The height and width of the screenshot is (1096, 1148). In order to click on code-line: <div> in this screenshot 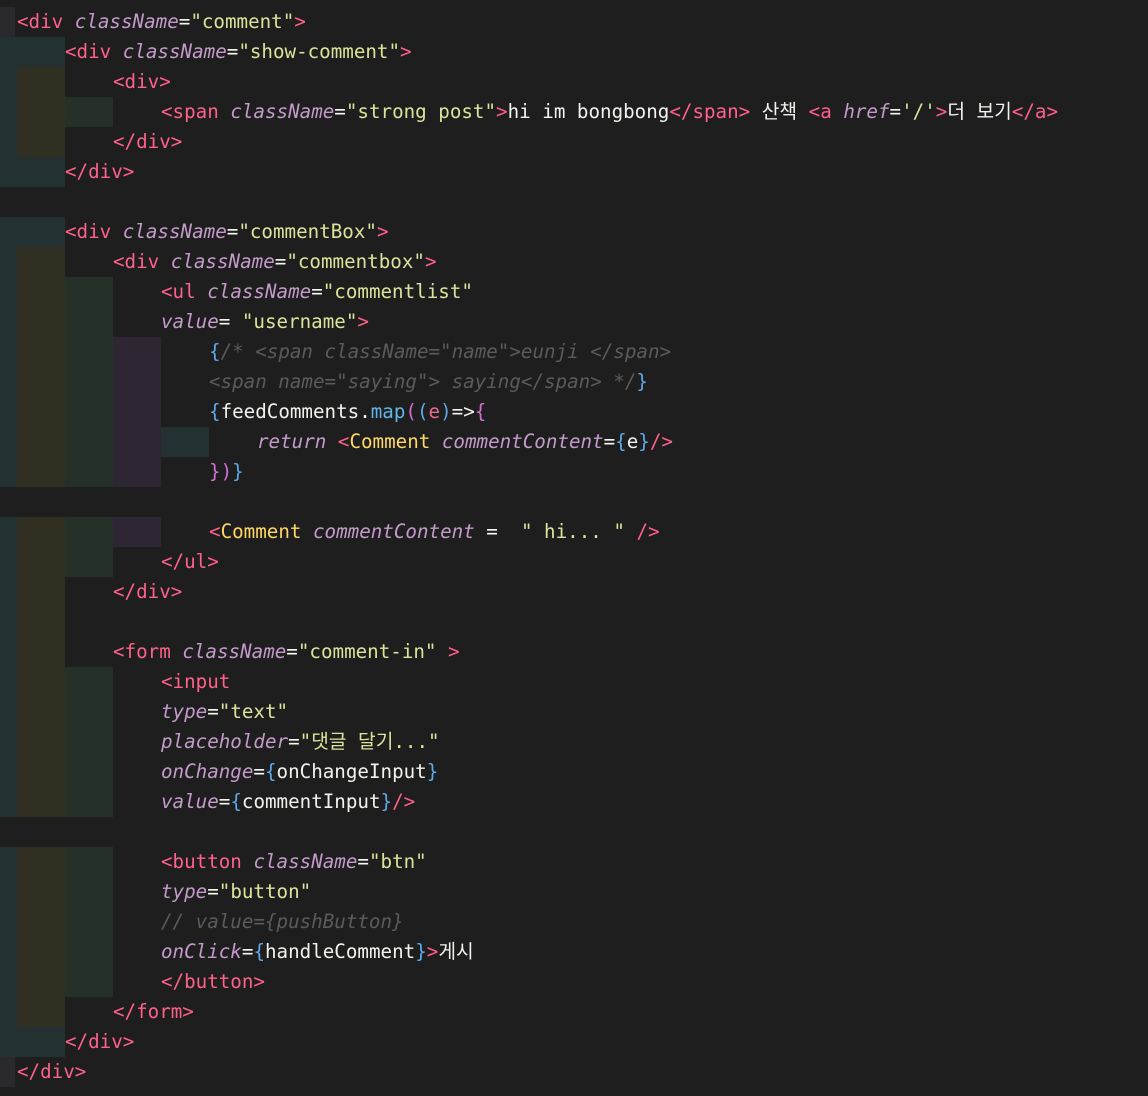, I will do `click(574, 82)`.